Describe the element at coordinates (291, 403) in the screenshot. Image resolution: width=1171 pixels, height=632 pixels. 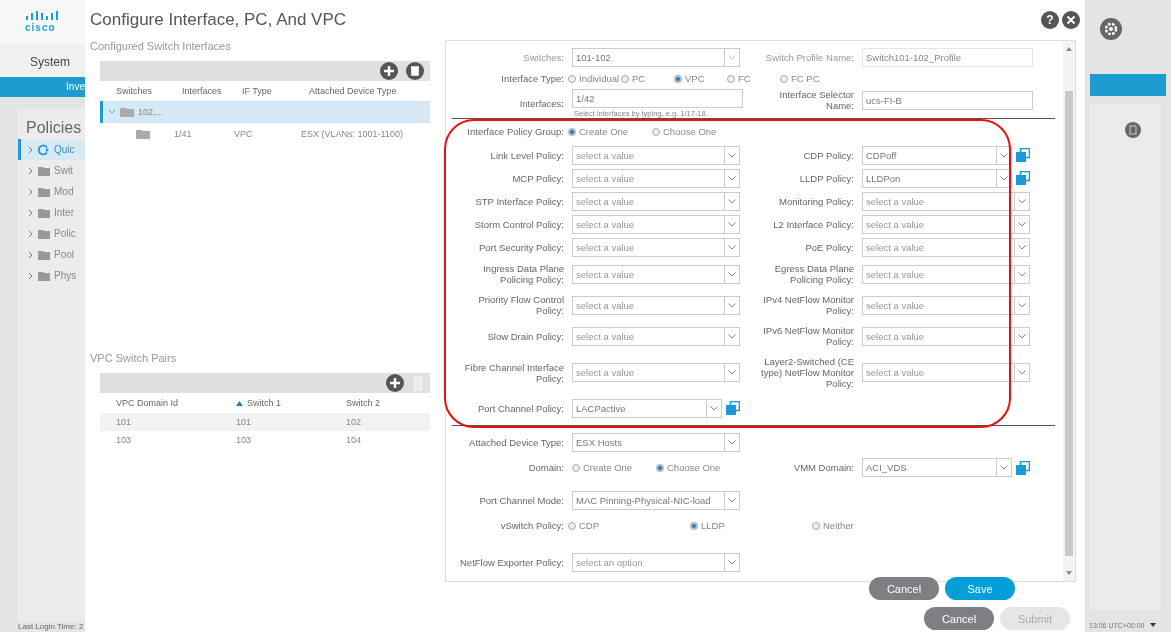
I see `column-header: Switch 1` at that location.